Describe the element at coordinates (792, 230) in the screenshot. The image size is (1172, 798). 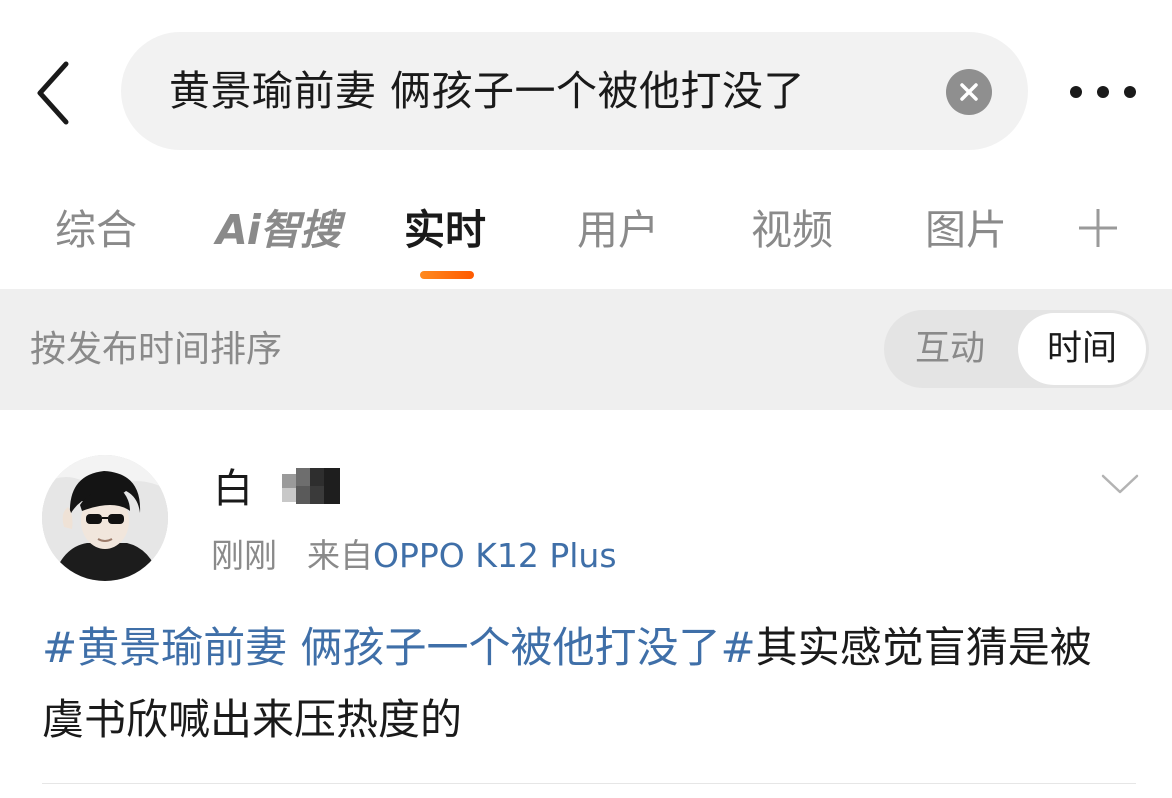
I see `tab-videos: 视频` at that location.